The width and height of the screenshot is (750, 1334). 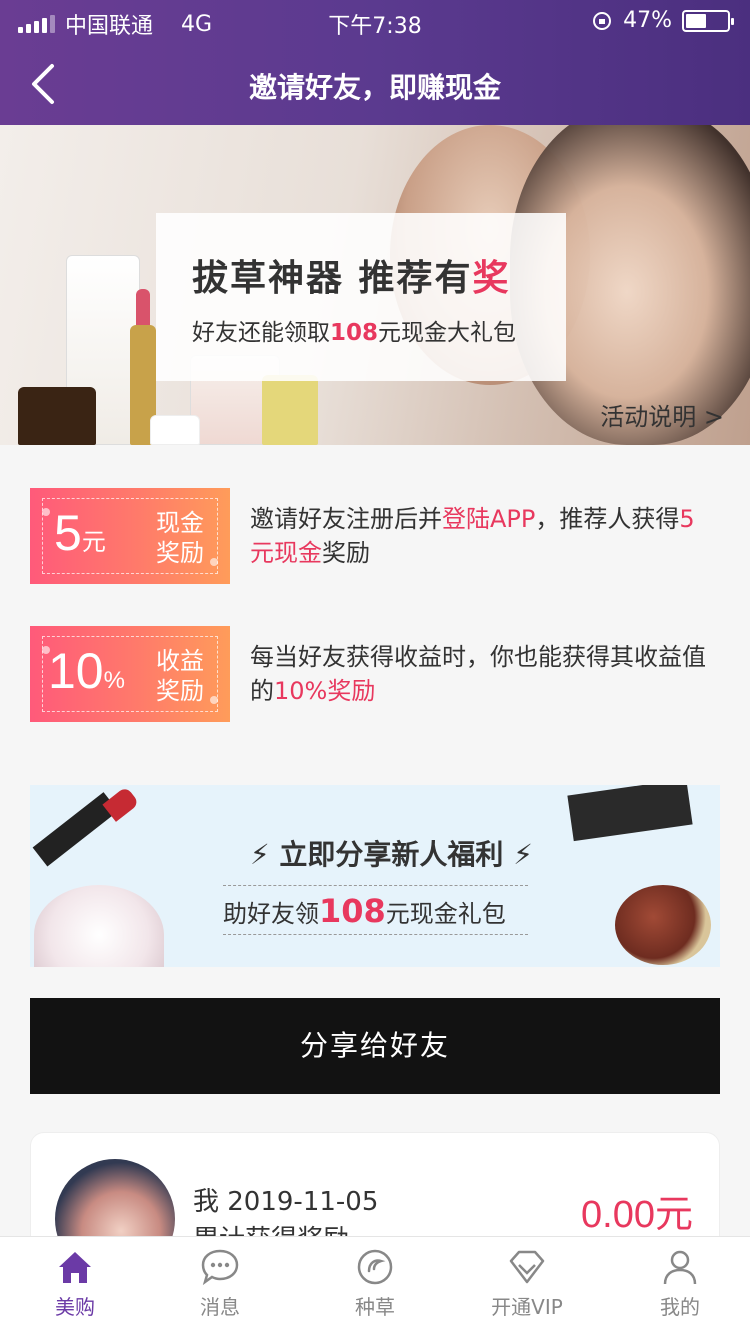 I want to click on battery-percent: 47%, so click(x=647, y=20).